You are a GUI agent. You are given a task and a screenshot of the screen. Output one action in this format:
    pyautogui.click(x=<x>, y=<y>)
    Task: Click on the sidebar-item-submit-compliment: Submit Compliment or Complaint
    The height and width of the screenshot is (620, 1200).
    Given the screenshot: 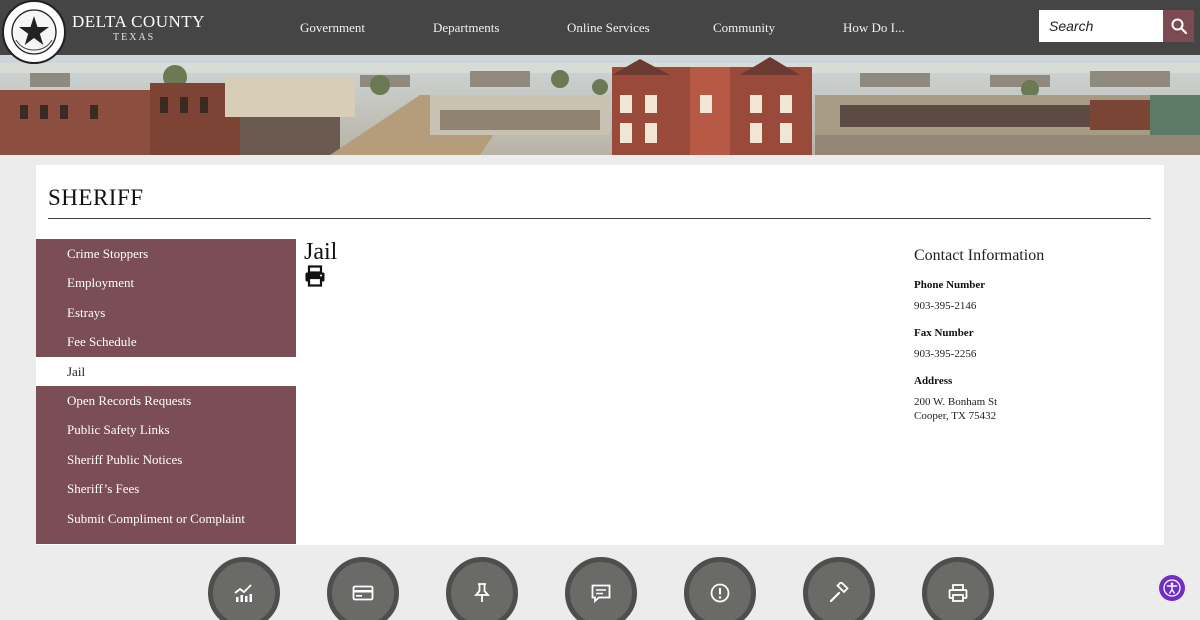 What is the action you would take?
    pyautogui.click(x=166, y=518)
    